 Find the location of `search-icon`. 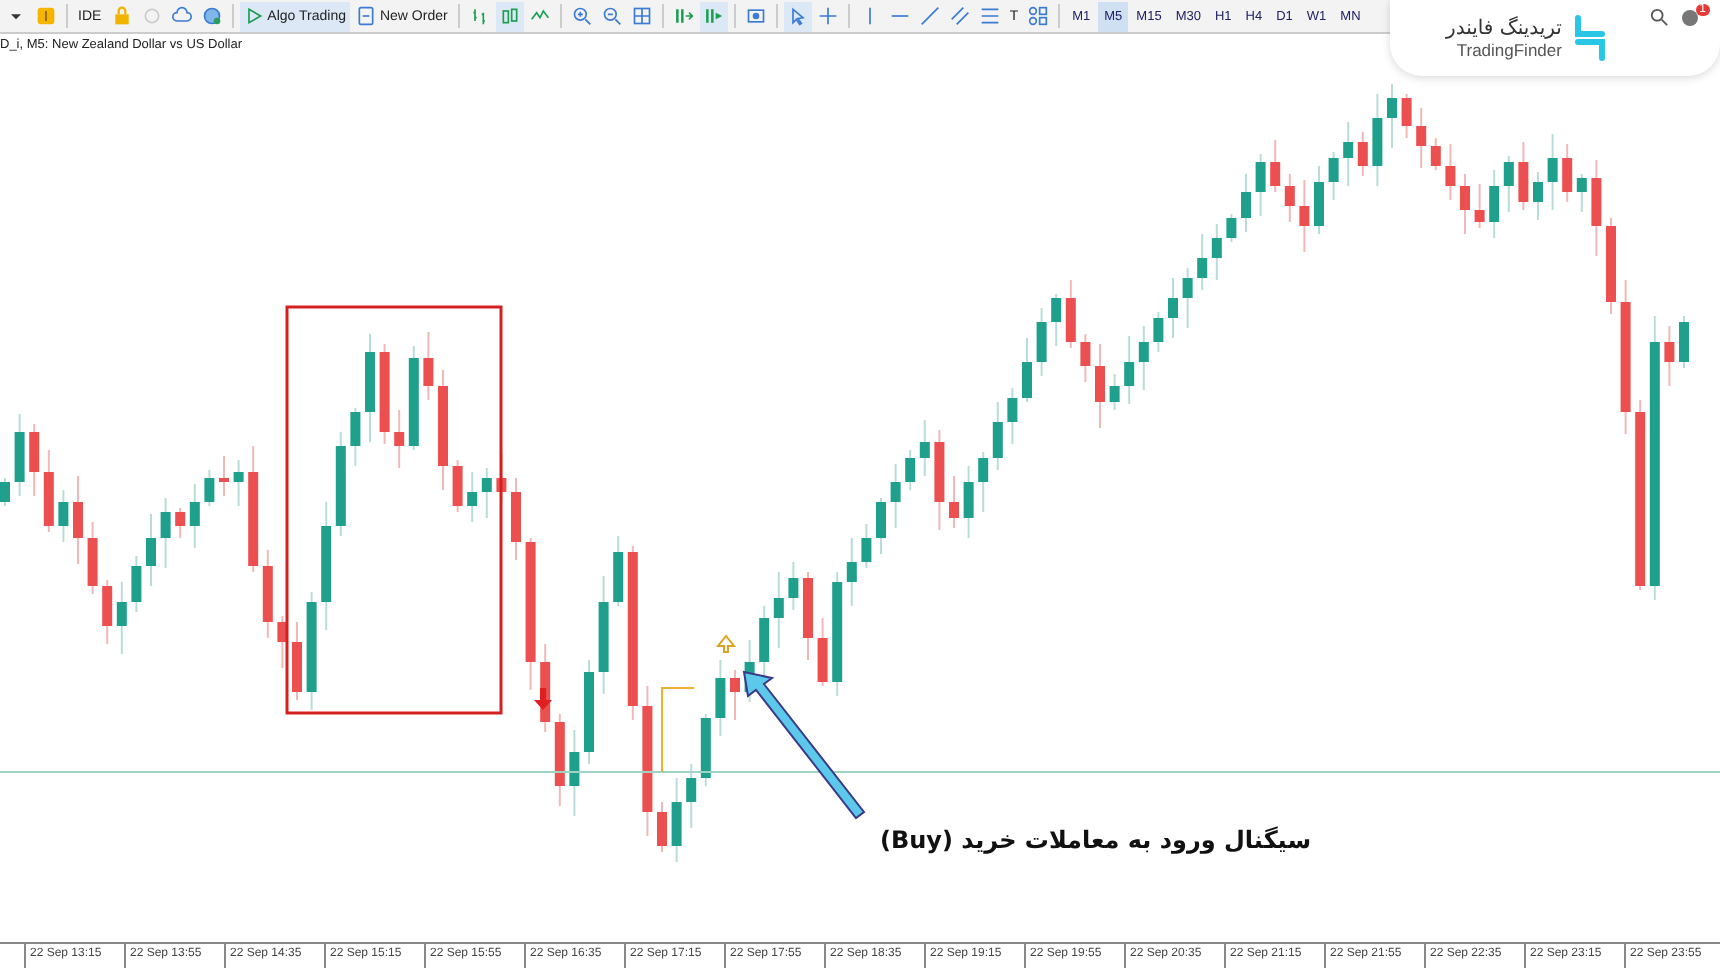

search-icon is located at coordinates (1659, 16).